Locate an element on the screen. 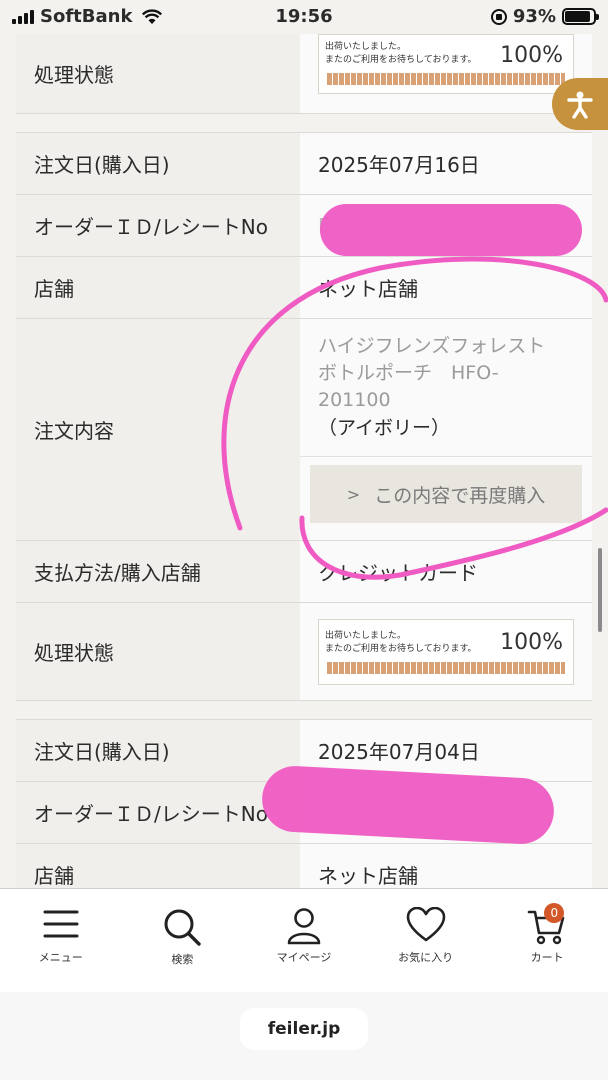  nav-mypage: マイページ is located at coordinates (304, 940).